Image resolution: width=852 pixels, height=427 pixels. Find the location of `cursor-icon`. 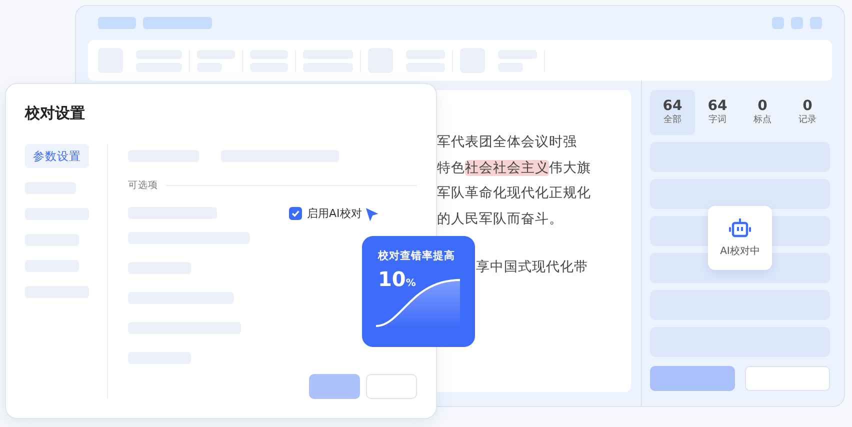

cursor-icon is located at coordinates (372, 215).